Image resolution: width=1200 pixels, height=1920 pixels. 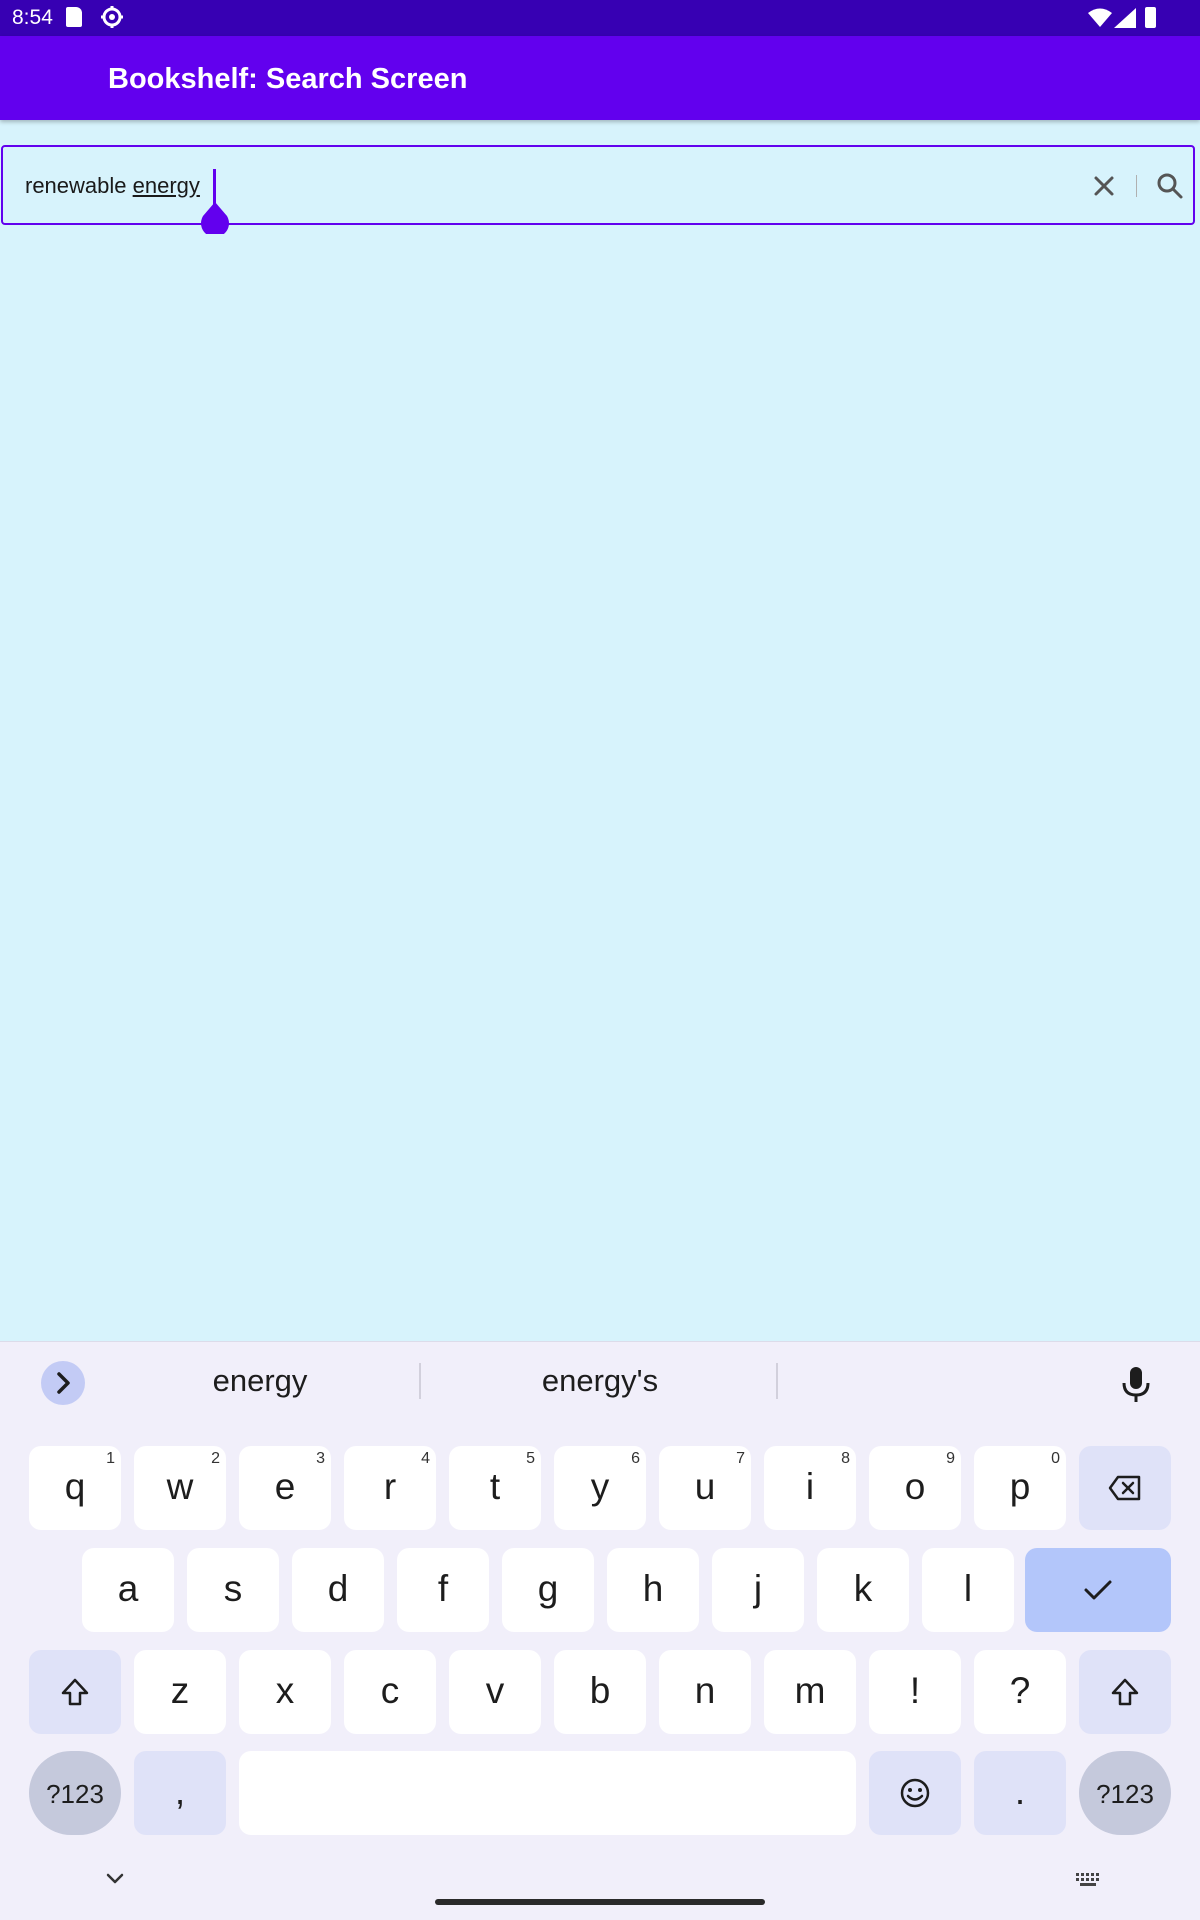 I want to click on shift-key-left, so click(x=75, y=1692).